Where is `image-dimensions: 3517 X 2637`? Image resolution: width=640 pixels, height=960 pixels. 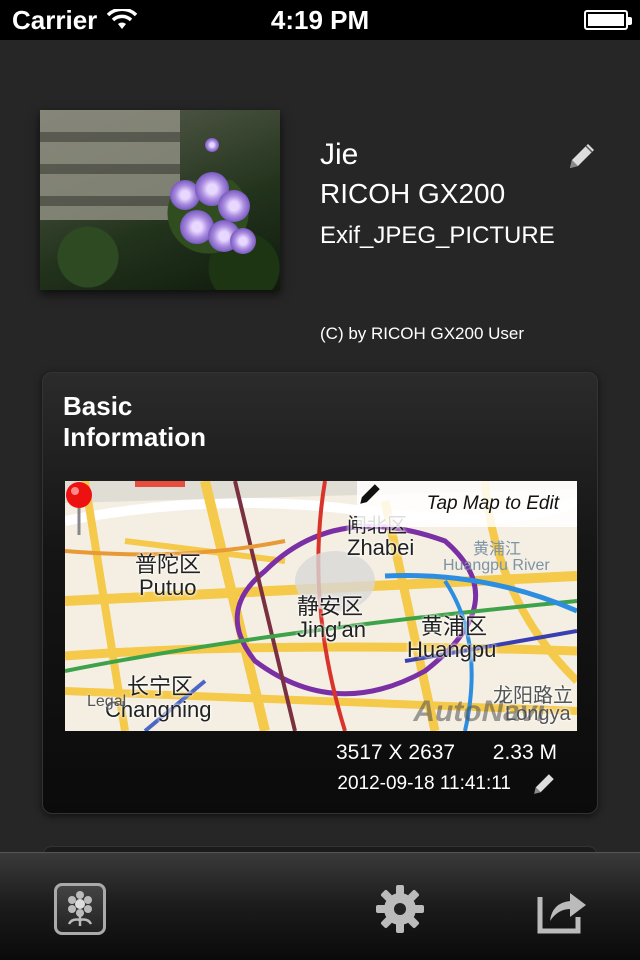 image-dimensions: 3517 X 2637 is located at coordinates (396, 752).